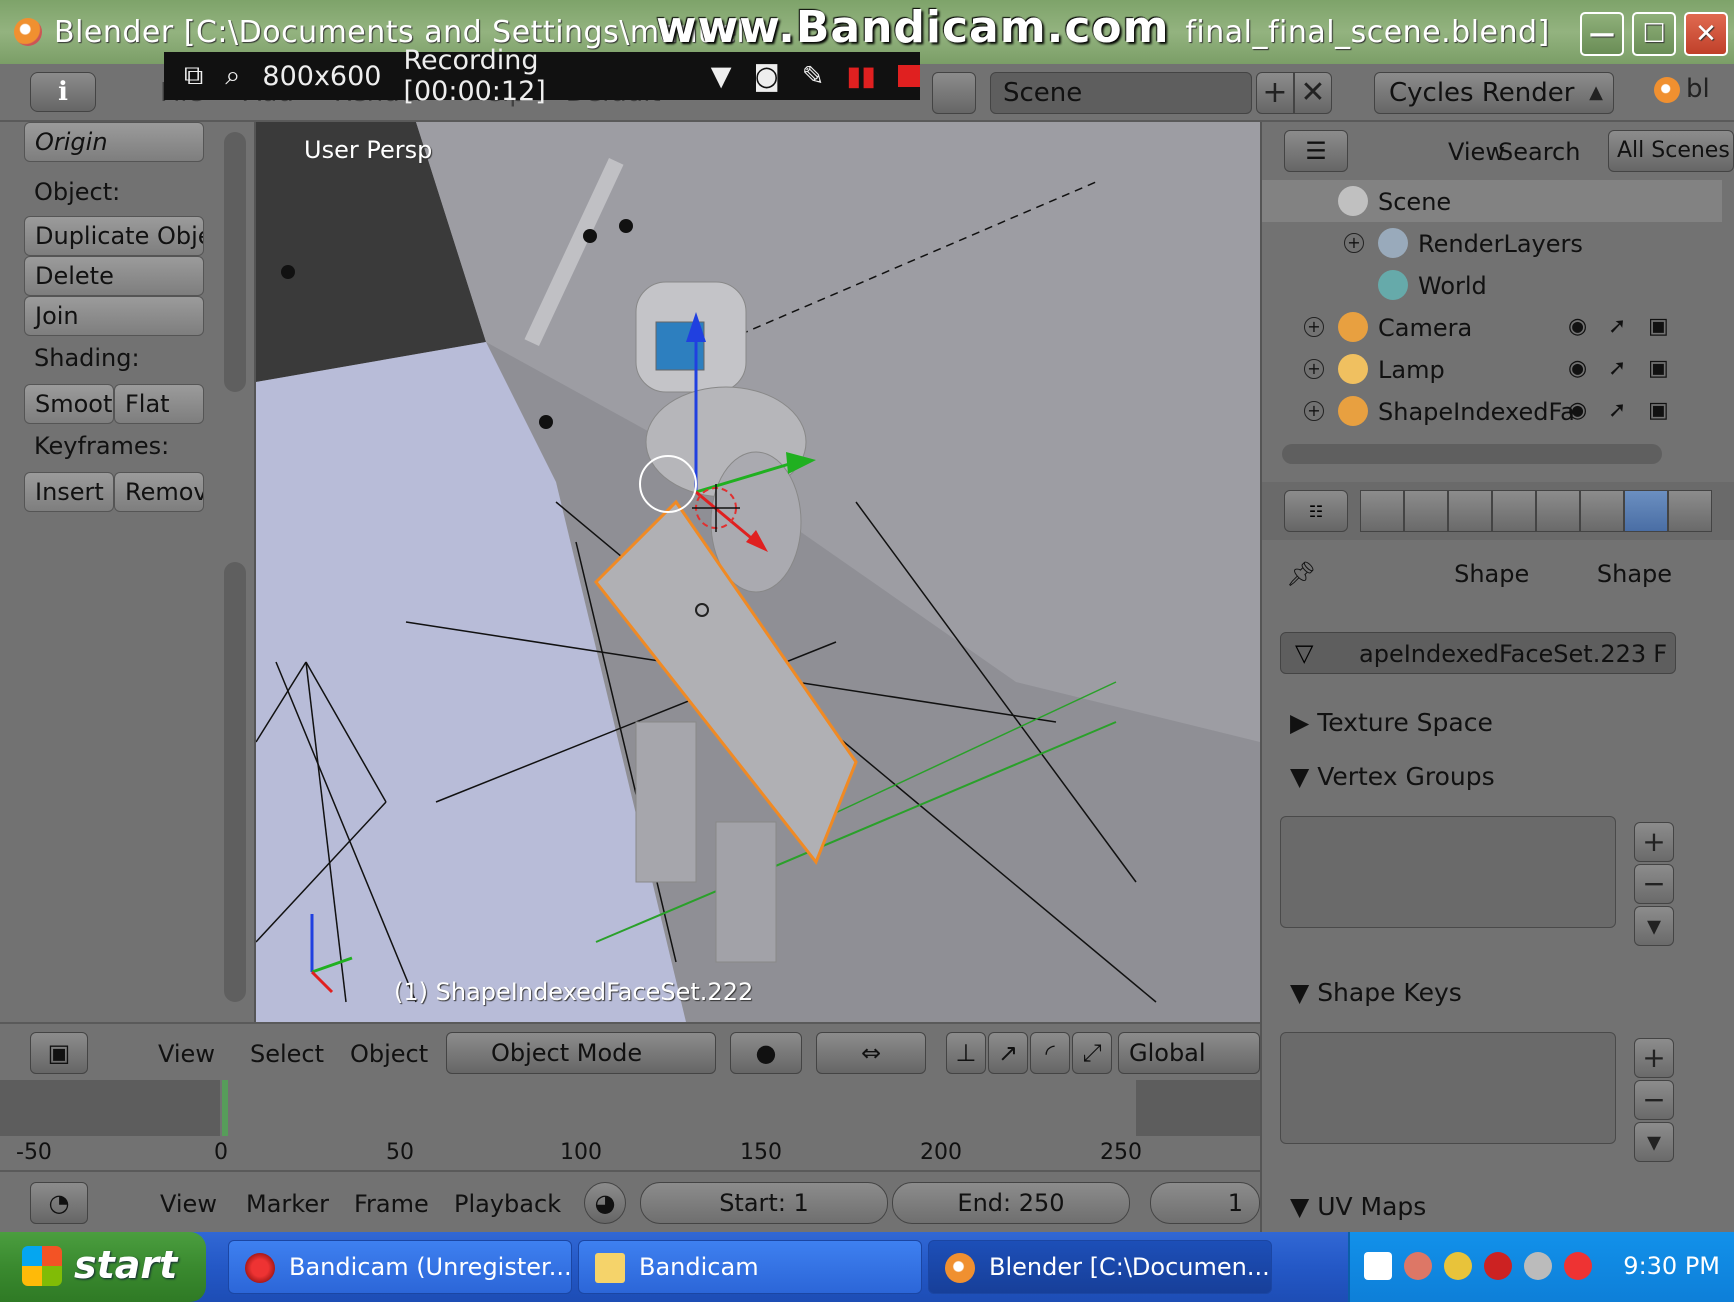 Image resolution: width=1734 pixels, height=1302 pixels. What do you see at coordinates (159, 404) in the screenshot?
I see `flat-shading-button: Flat` at bounding box center [159, 404].